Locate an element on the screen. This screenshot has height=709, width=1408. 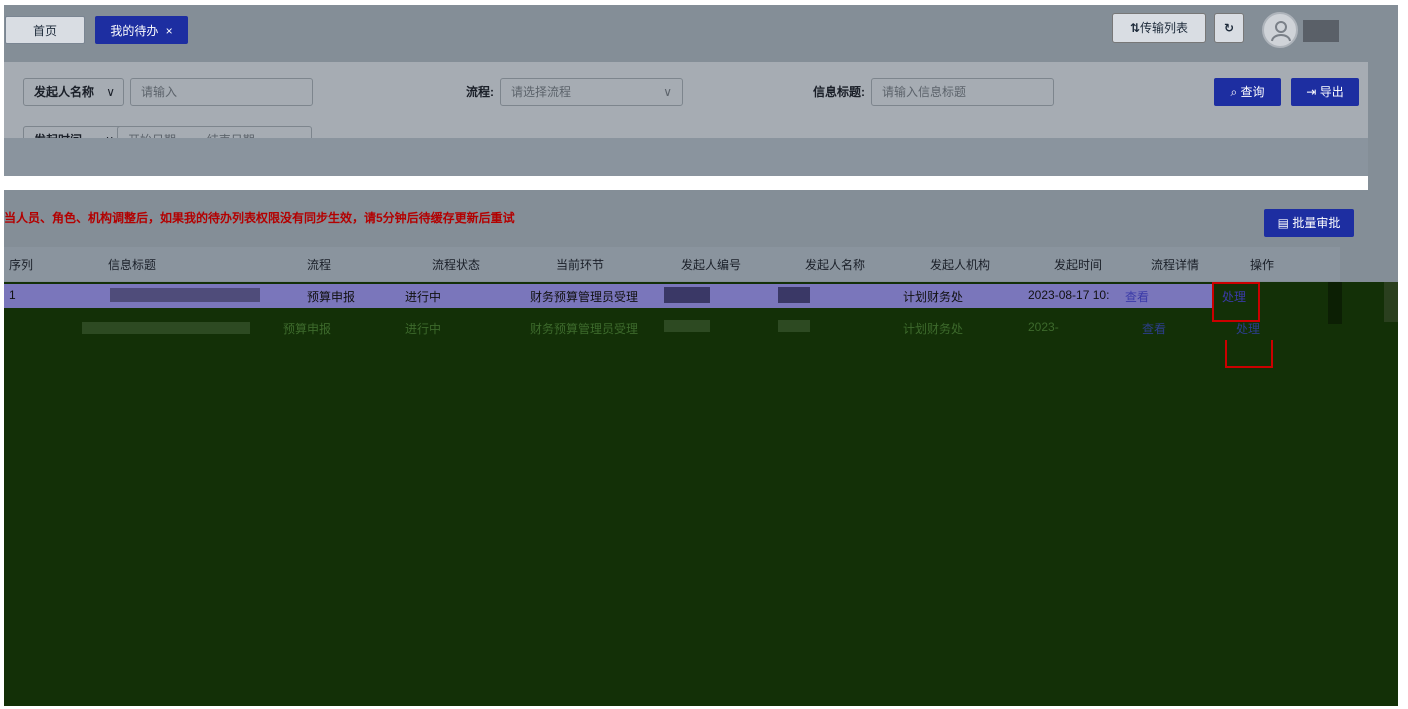
tab-home: 首页 is located at coordinates (45, 30).